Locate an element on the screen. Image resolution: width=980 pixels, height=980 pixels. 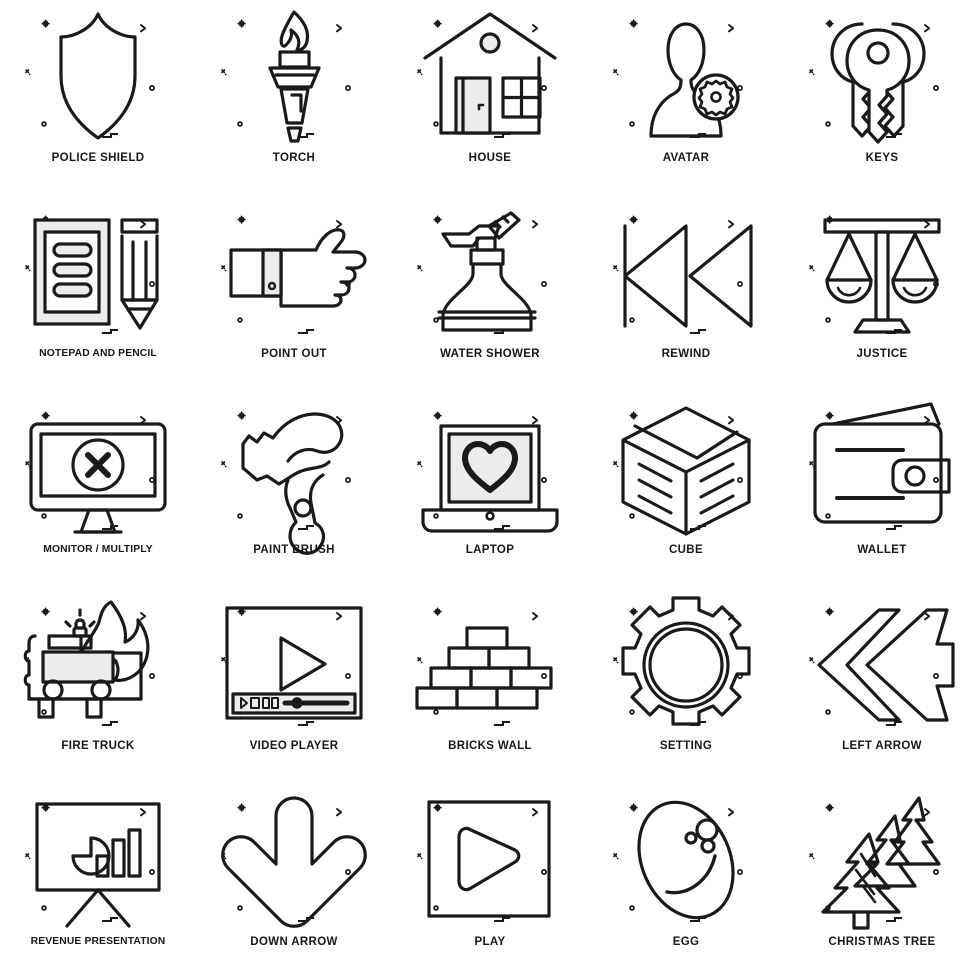
egg-icon is located at coordinates (686, 861).